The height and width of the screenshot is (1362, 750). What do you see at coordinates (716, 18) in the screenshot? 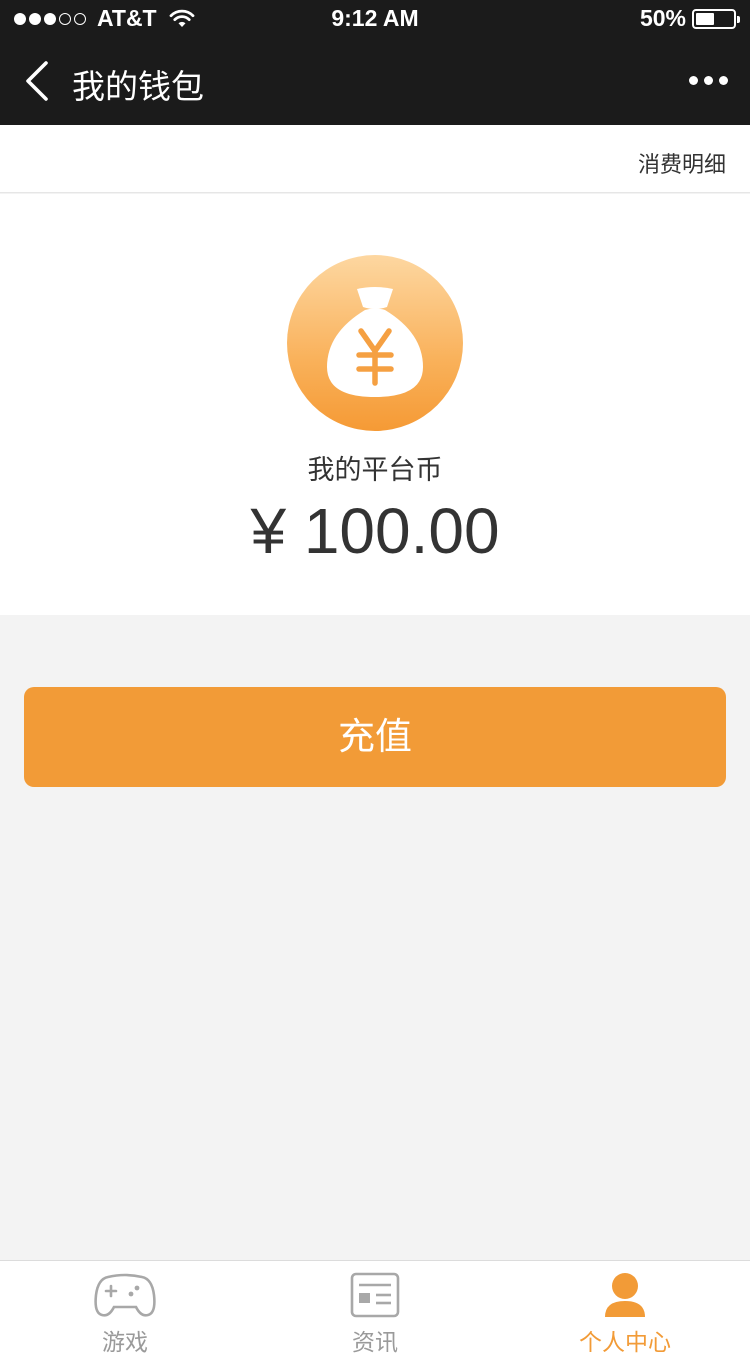
I see `battery-icon` at bounding box center [716, 18].